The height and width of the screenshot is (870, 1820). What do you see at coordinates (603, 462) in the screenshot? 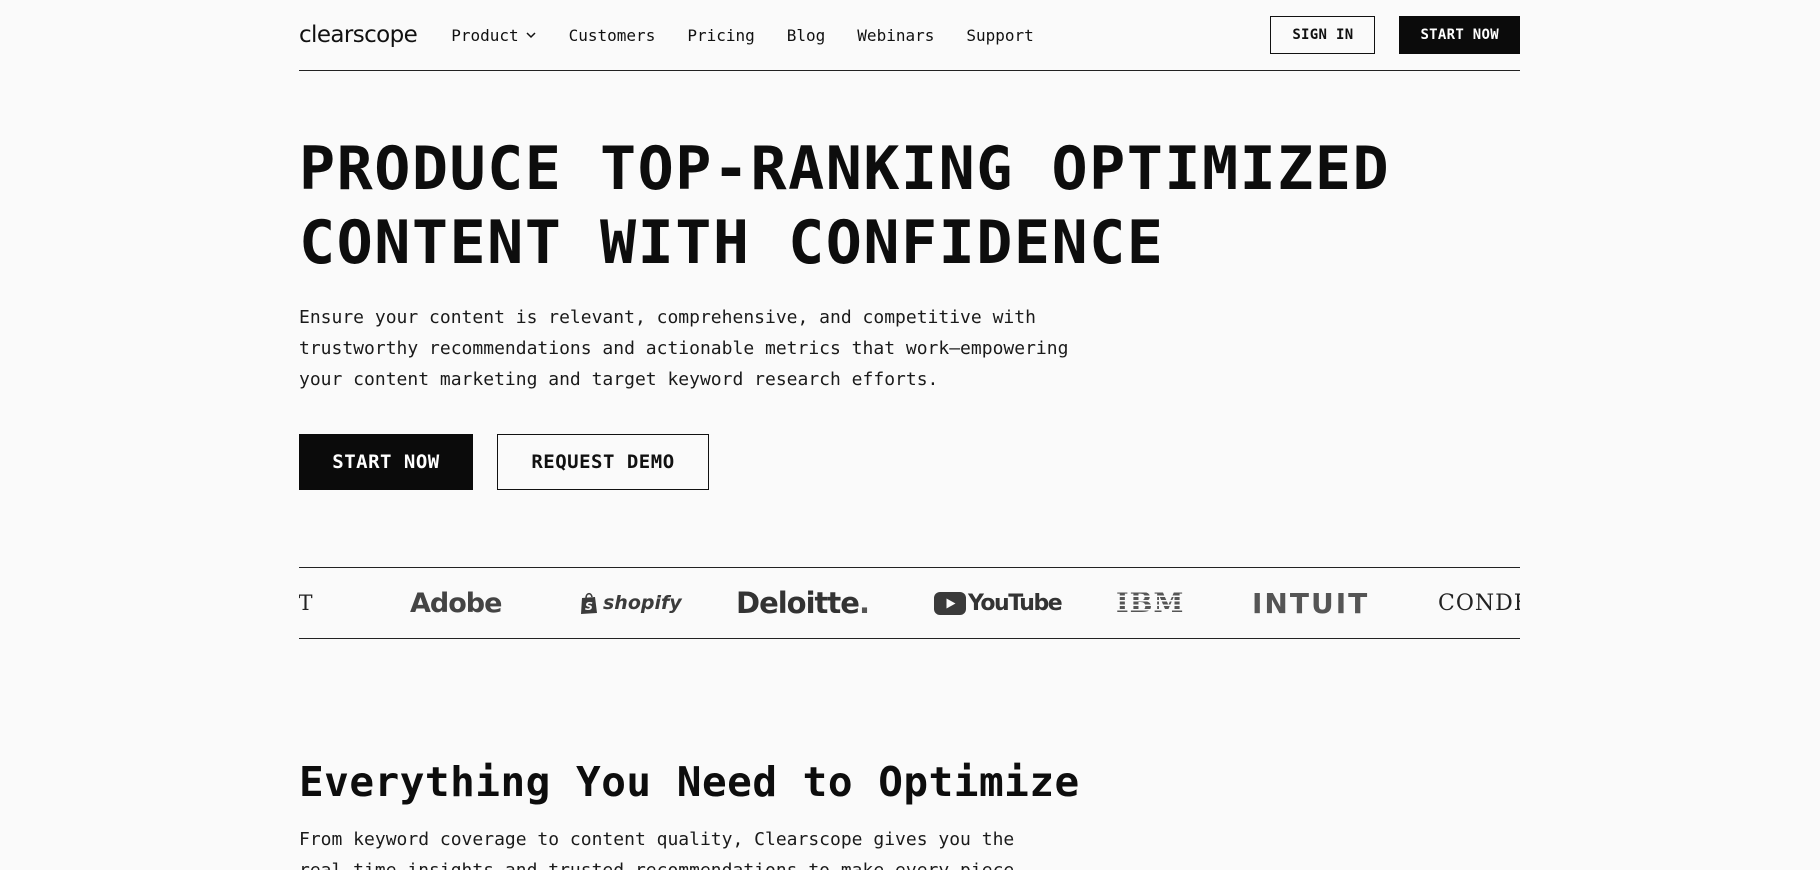
I see `request-demo-button: REQUEST DEMO` at bounding box center [603, 462].